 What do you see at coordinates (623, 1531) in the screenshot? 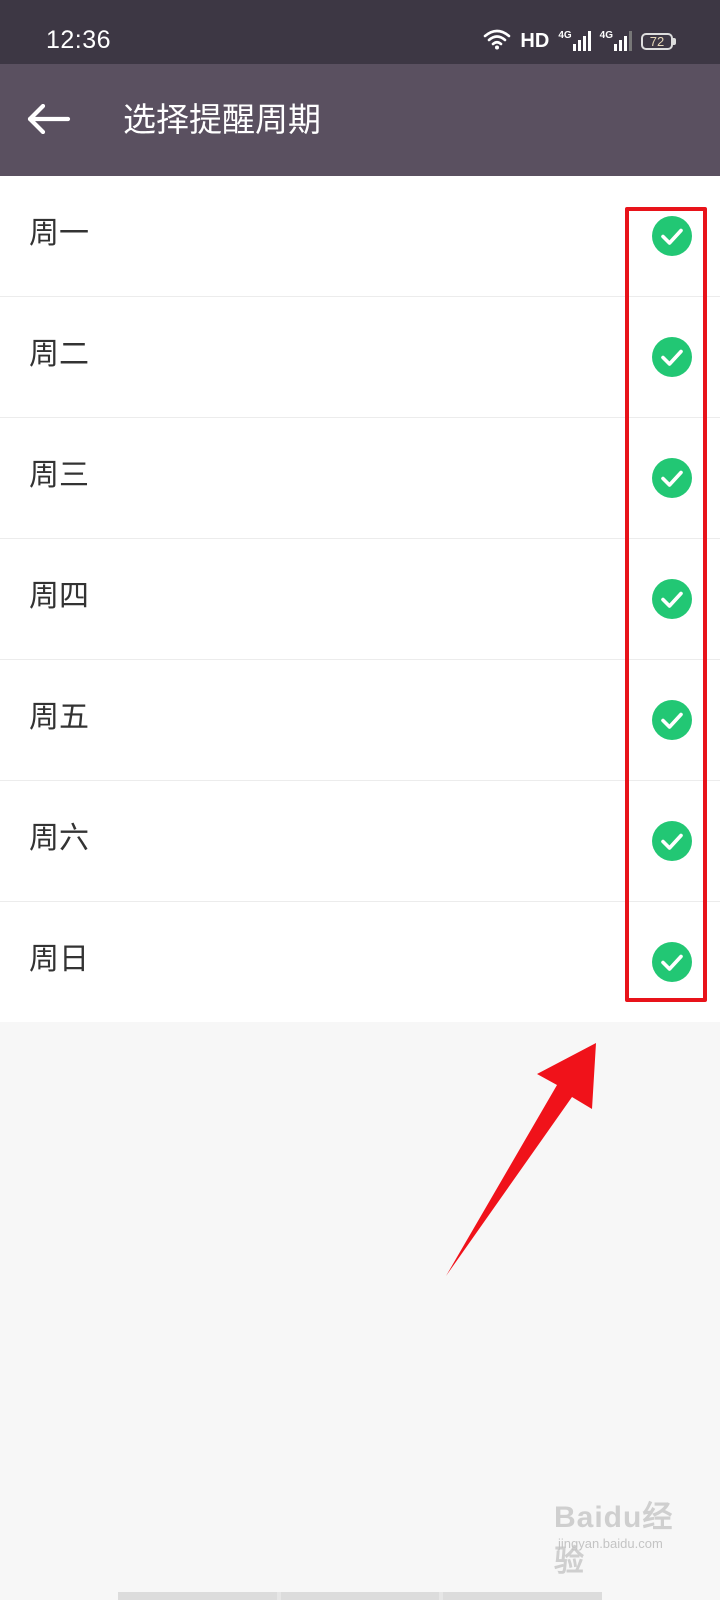
I see `watermark: Baidu经验 jingyan.baidu.com` at bounding box center [623, 1531].